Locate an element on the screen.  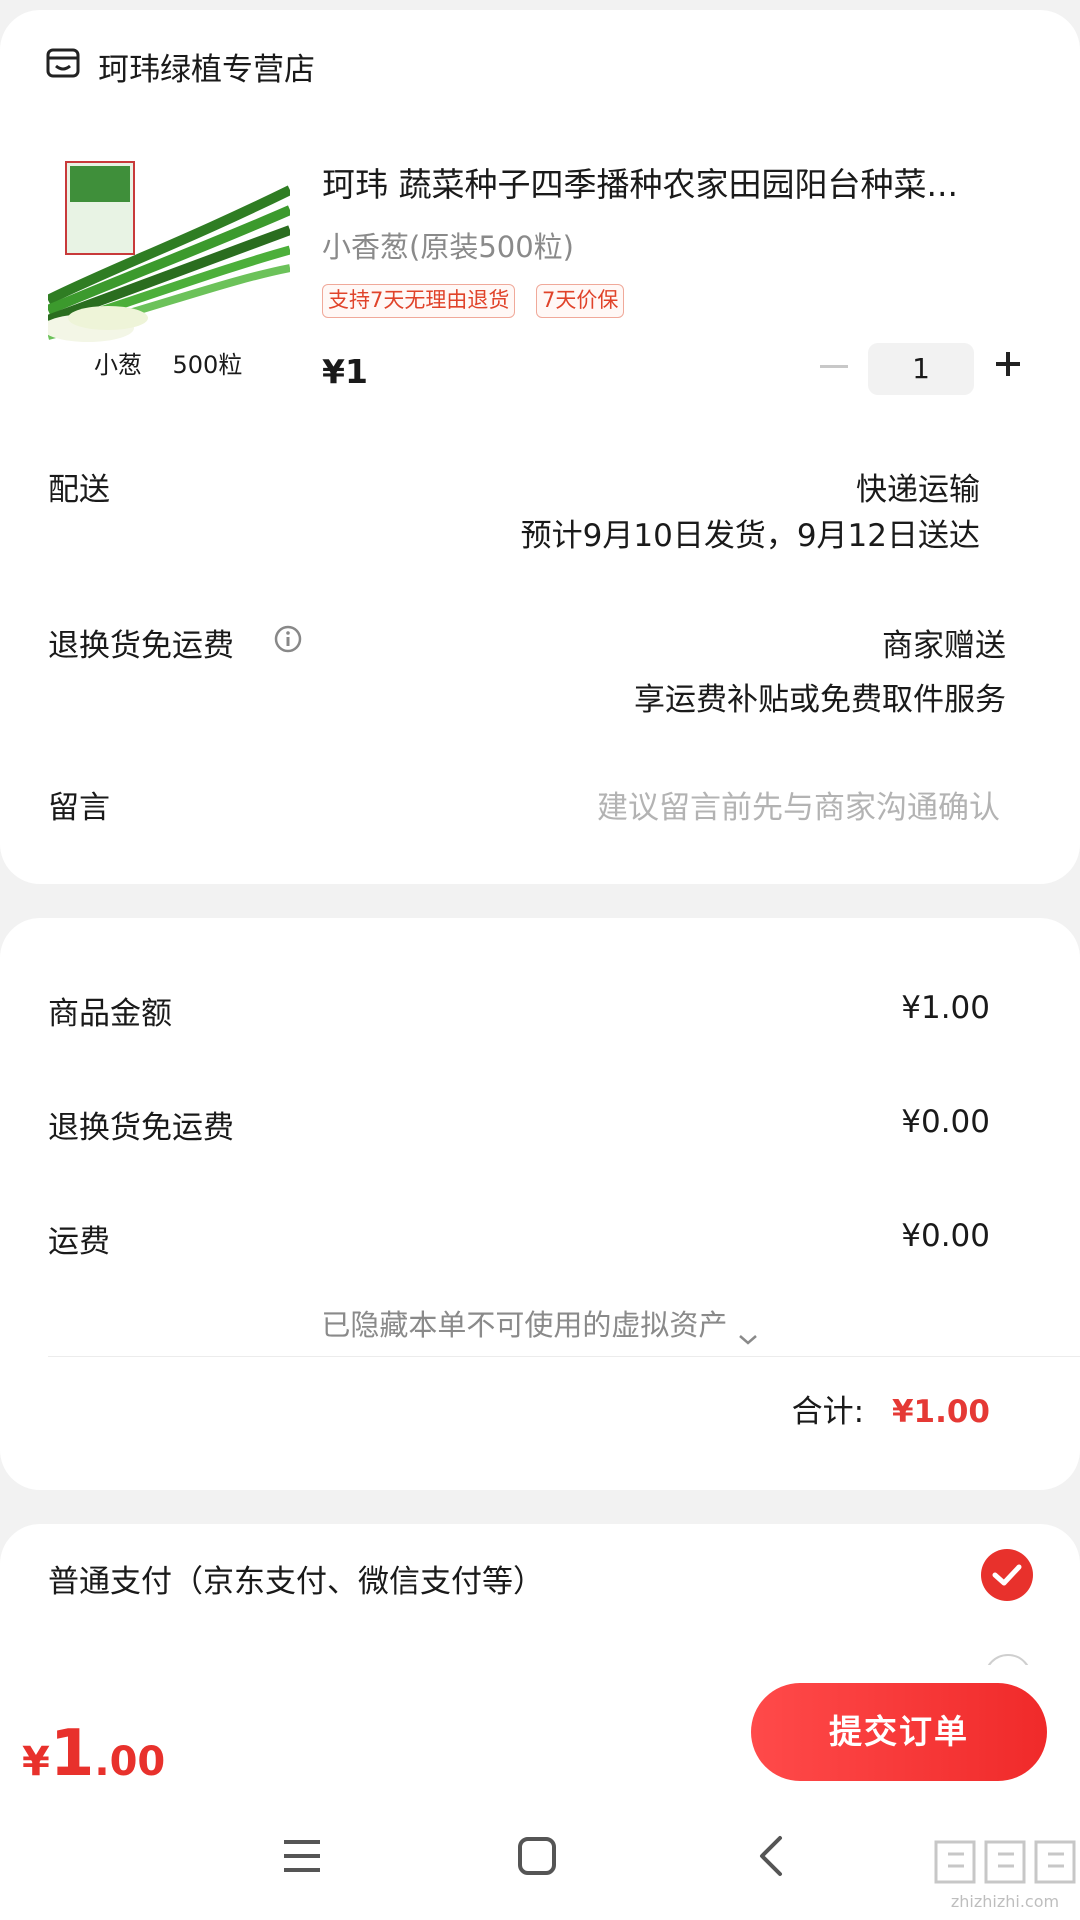
summary-divider is located at coordinates (564, 1356).